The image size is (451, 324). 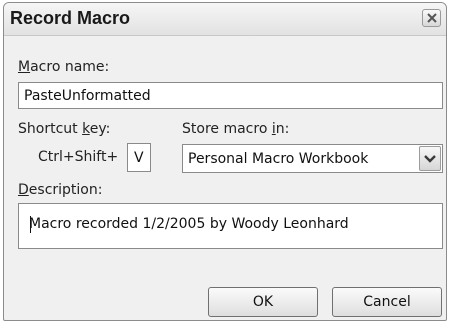 What do you see at coordinates (278, 159) in the screenshot?
I see `store-macro-in-value: Personal Macro Workbook` at bounding box center [278, 159].